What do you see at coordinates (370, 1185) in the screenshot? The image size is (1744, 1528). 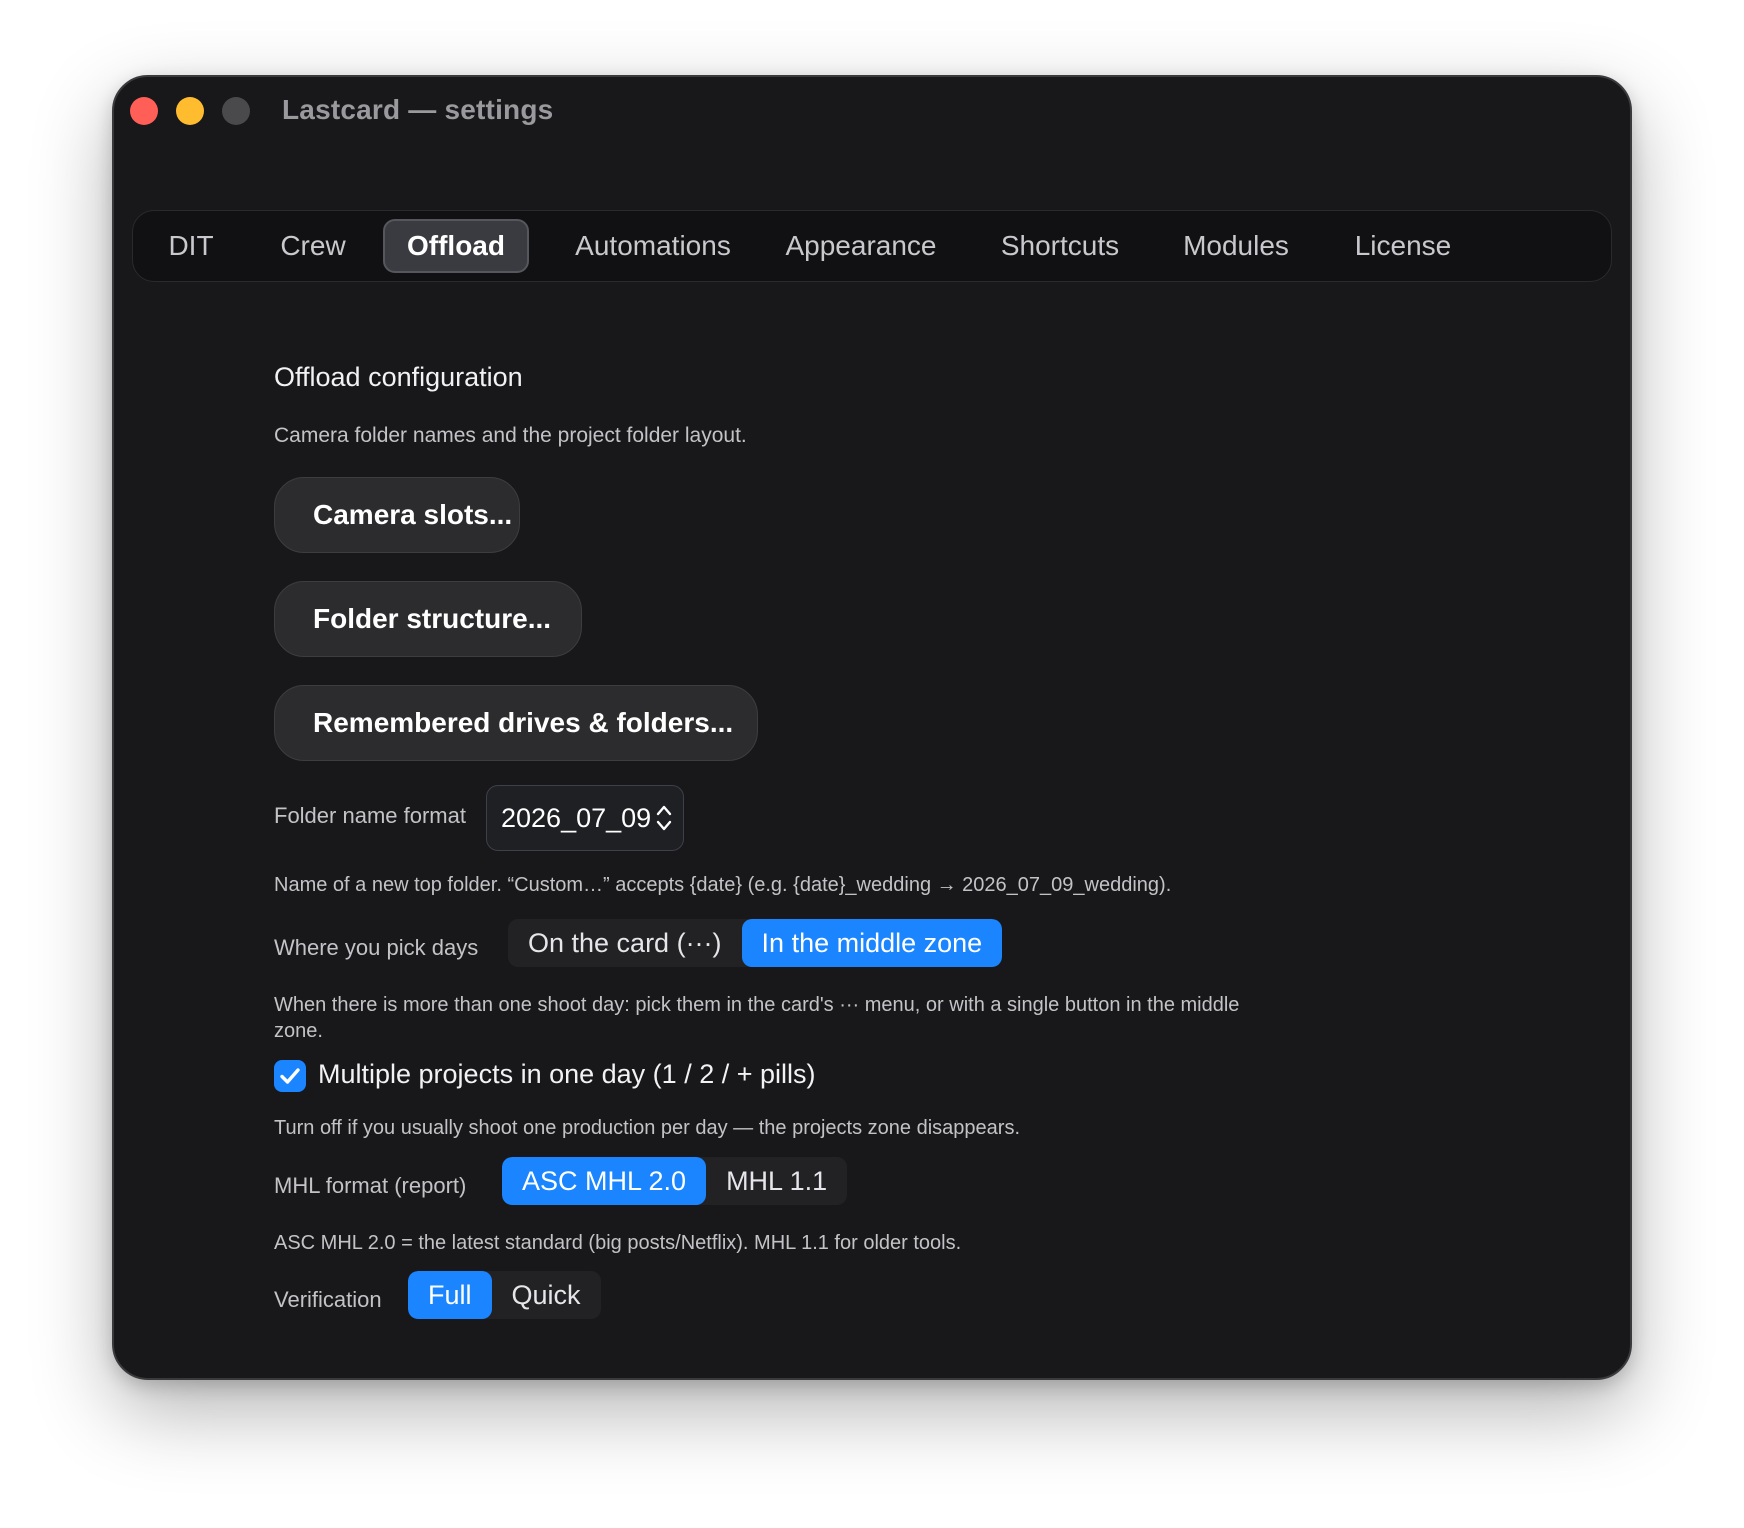 I see `mhl-format-label: MHL format (report)` at bounding box center [370, 1185].